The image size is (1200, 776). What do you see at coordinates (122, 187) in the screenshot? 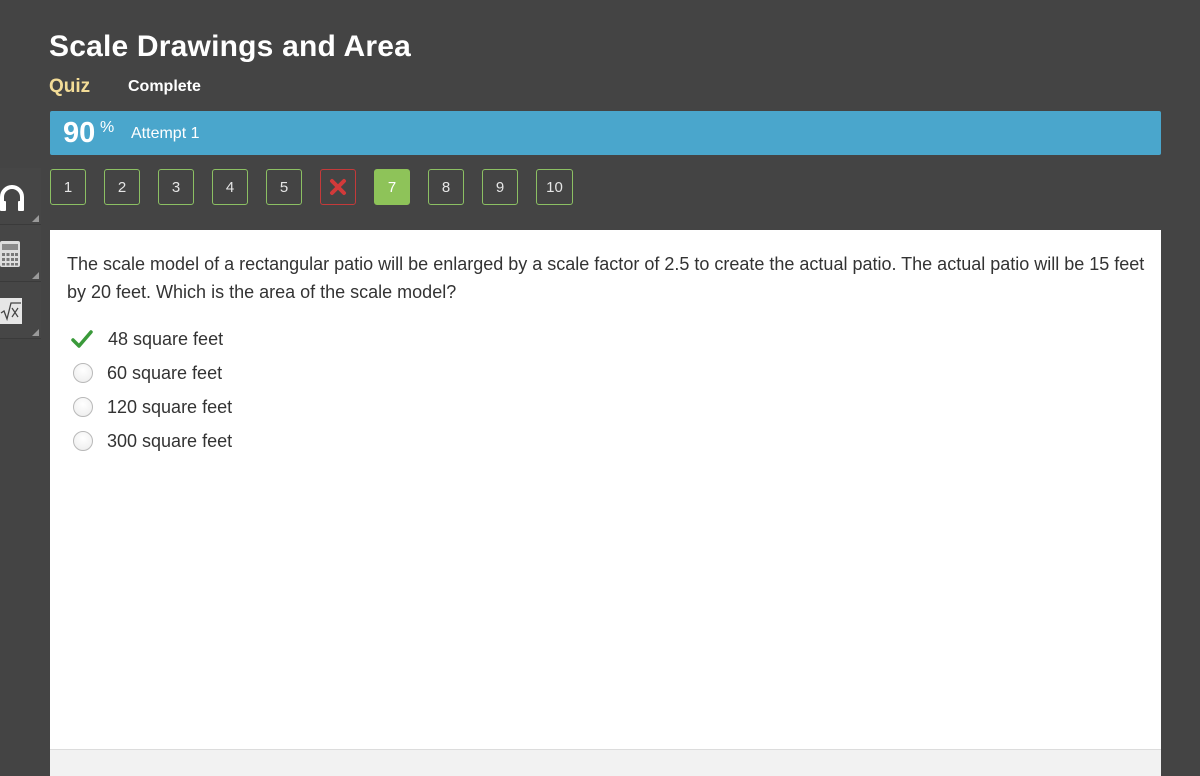
I see `question-nav-button-2: 2` at bounding box center [122, 187].